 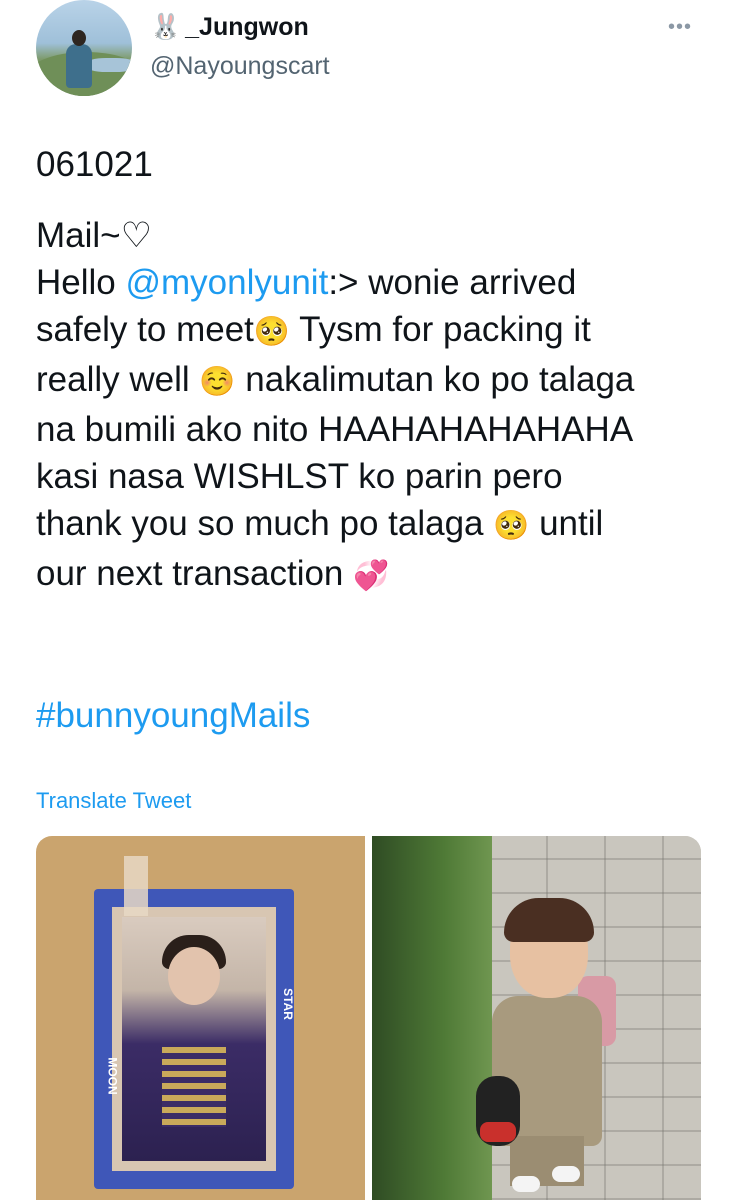 I want to click on frame-text-moon: MOON, so click(x=112, y=1076).